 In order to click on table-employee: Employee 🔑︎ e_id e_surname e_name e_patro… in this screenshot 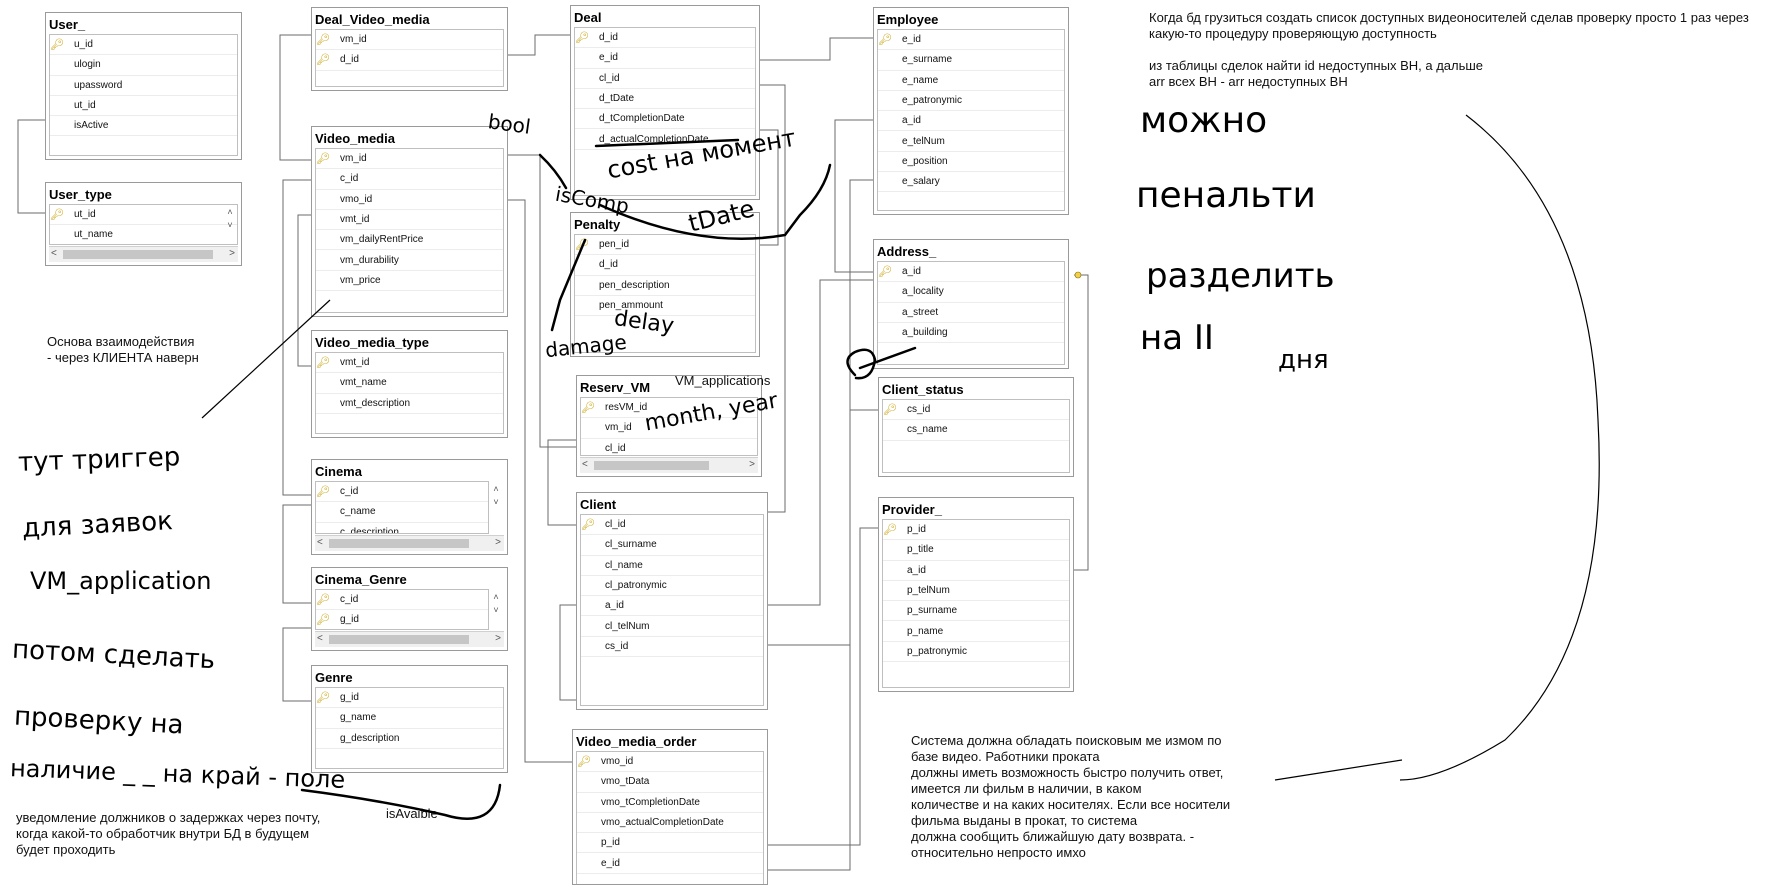, I will do `click(971, 111)`.